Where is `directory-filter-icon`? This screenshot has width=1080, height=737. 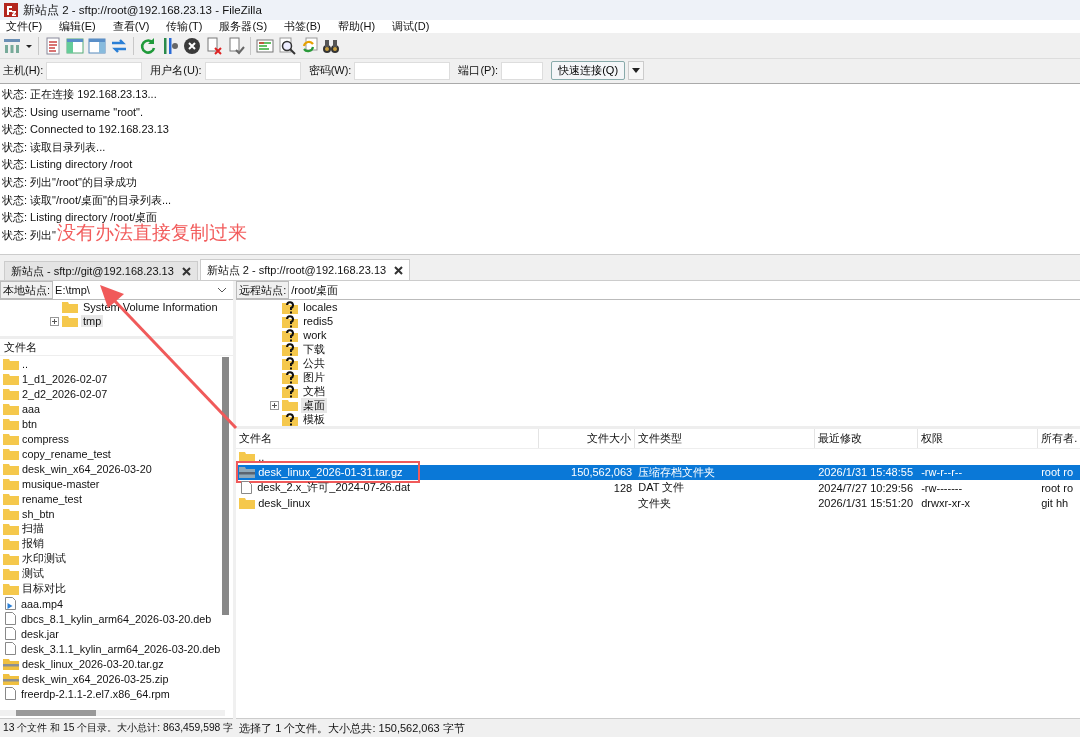 directory-filter-icon is located at coordinates (265, 46).